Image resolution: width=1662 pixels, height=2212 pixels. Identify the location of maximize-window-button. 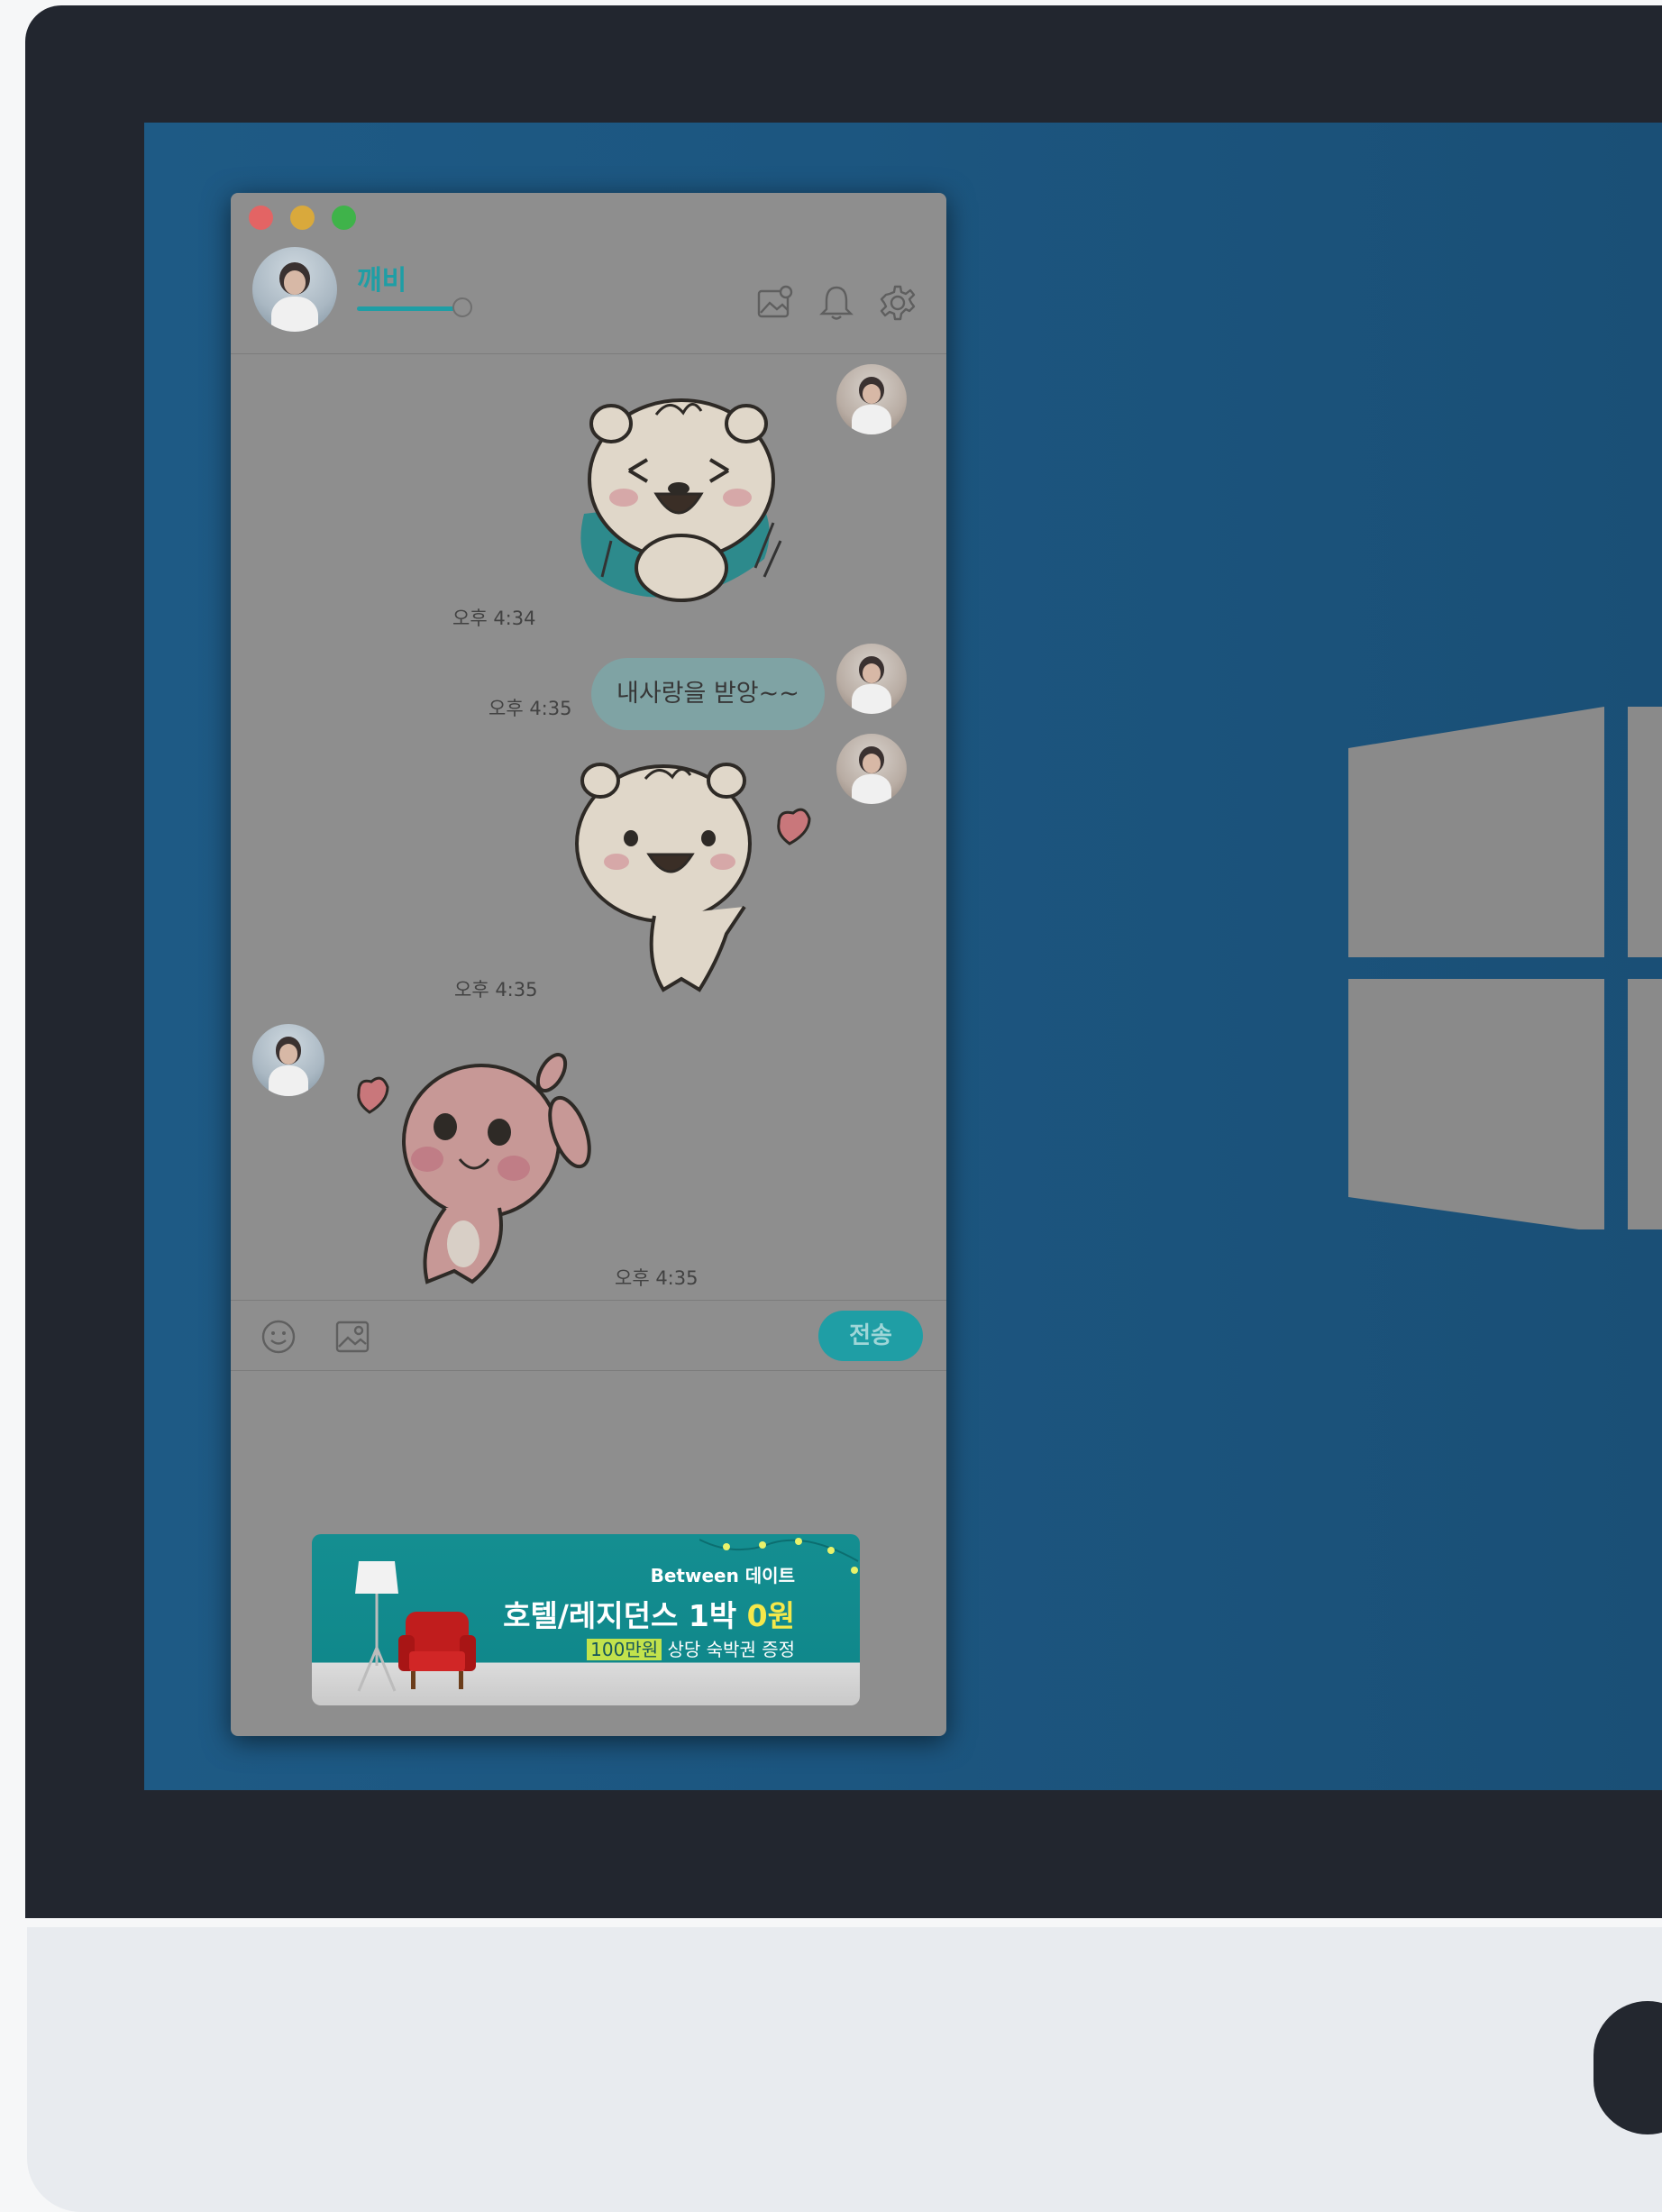
(344, 218).